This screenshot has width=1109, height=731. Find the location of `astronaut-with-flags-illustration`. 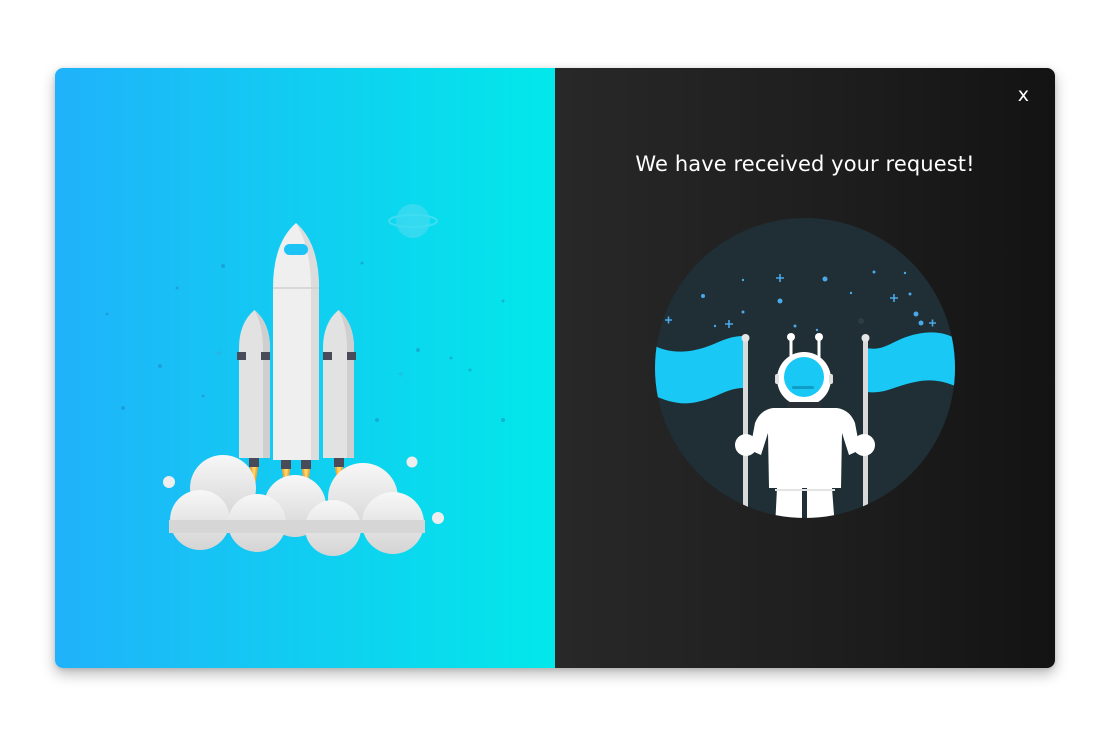

astronaut-with-flags-illustration is located at coordinates (805, 368).